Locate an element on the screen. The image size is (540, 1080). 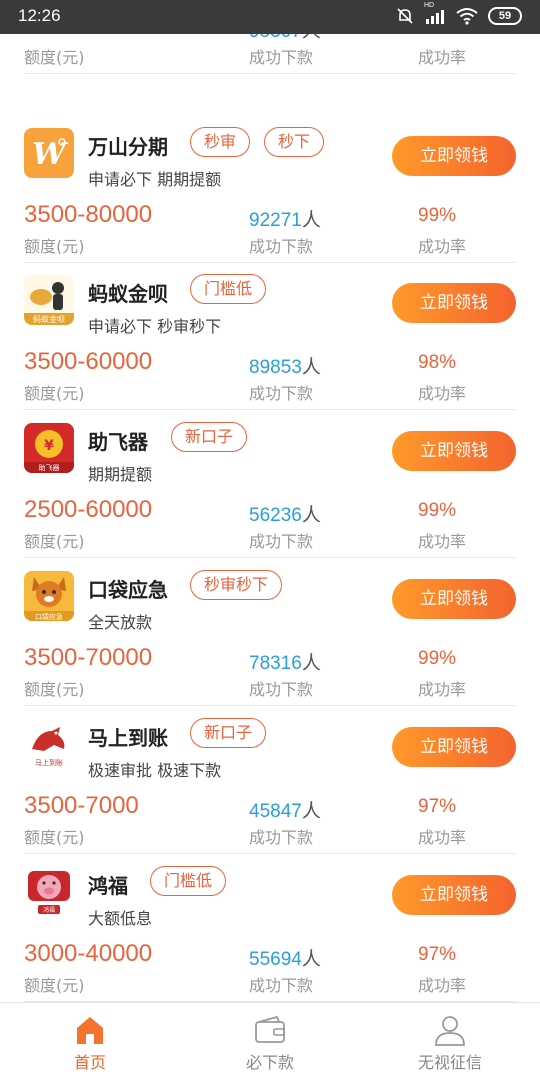
success-count: 78316人 is located at coordinates (285, 663).